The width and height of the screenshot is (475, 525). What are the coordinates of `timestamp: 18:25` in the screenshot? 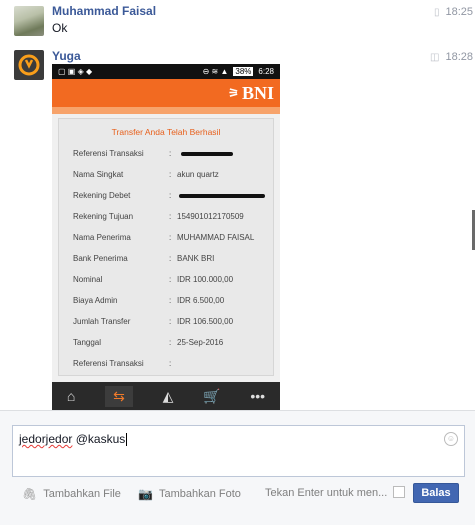 It's located at (459, 12).